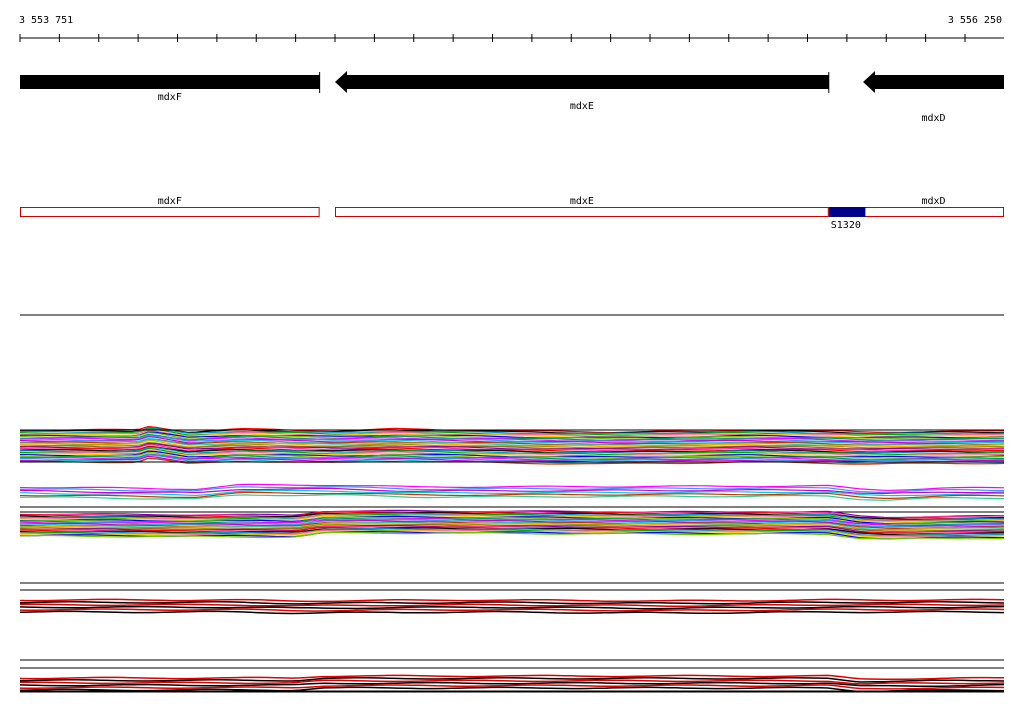  Describe the element at coordinates (933, 212) in the screenshot. I see `gene-box-mdxD` at that location.